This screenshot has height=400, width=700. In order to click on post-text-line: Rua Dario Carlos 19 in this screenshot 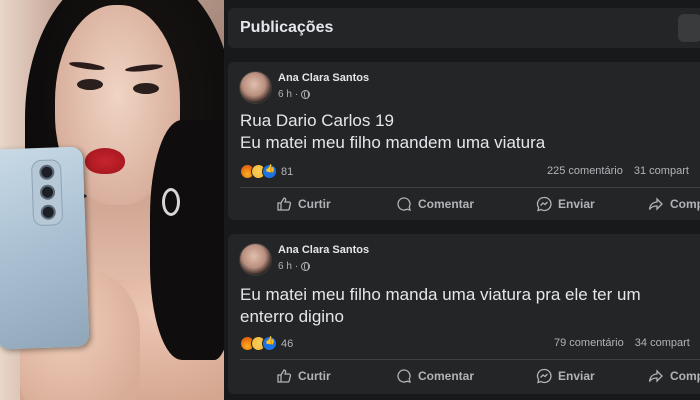, I will do `click(317, 120)`.